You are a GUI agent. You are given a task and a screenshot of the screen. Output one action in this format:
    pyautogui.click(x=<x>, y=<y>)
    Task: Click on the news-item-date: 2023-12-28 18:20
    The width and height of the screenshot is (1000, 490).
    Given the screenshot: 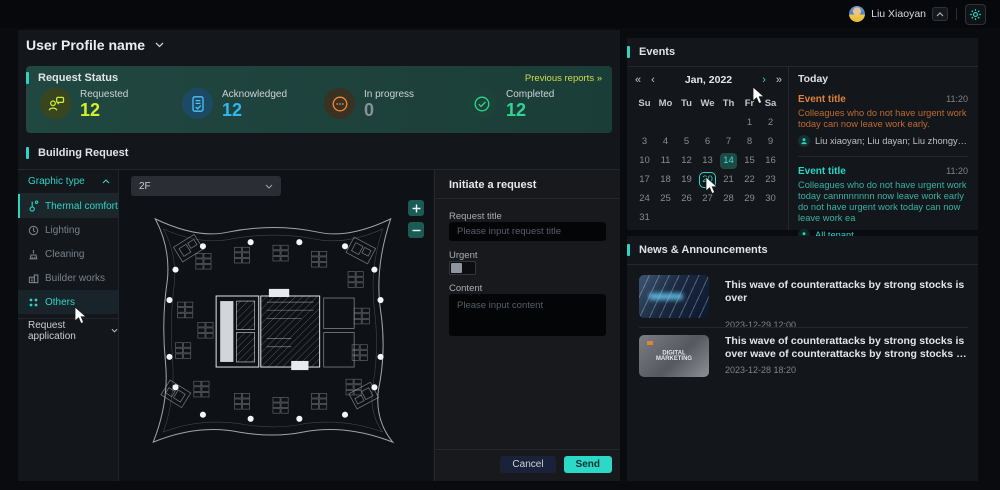 What is the action you would take?
    pyautogui.click(x=761, y=370)
    